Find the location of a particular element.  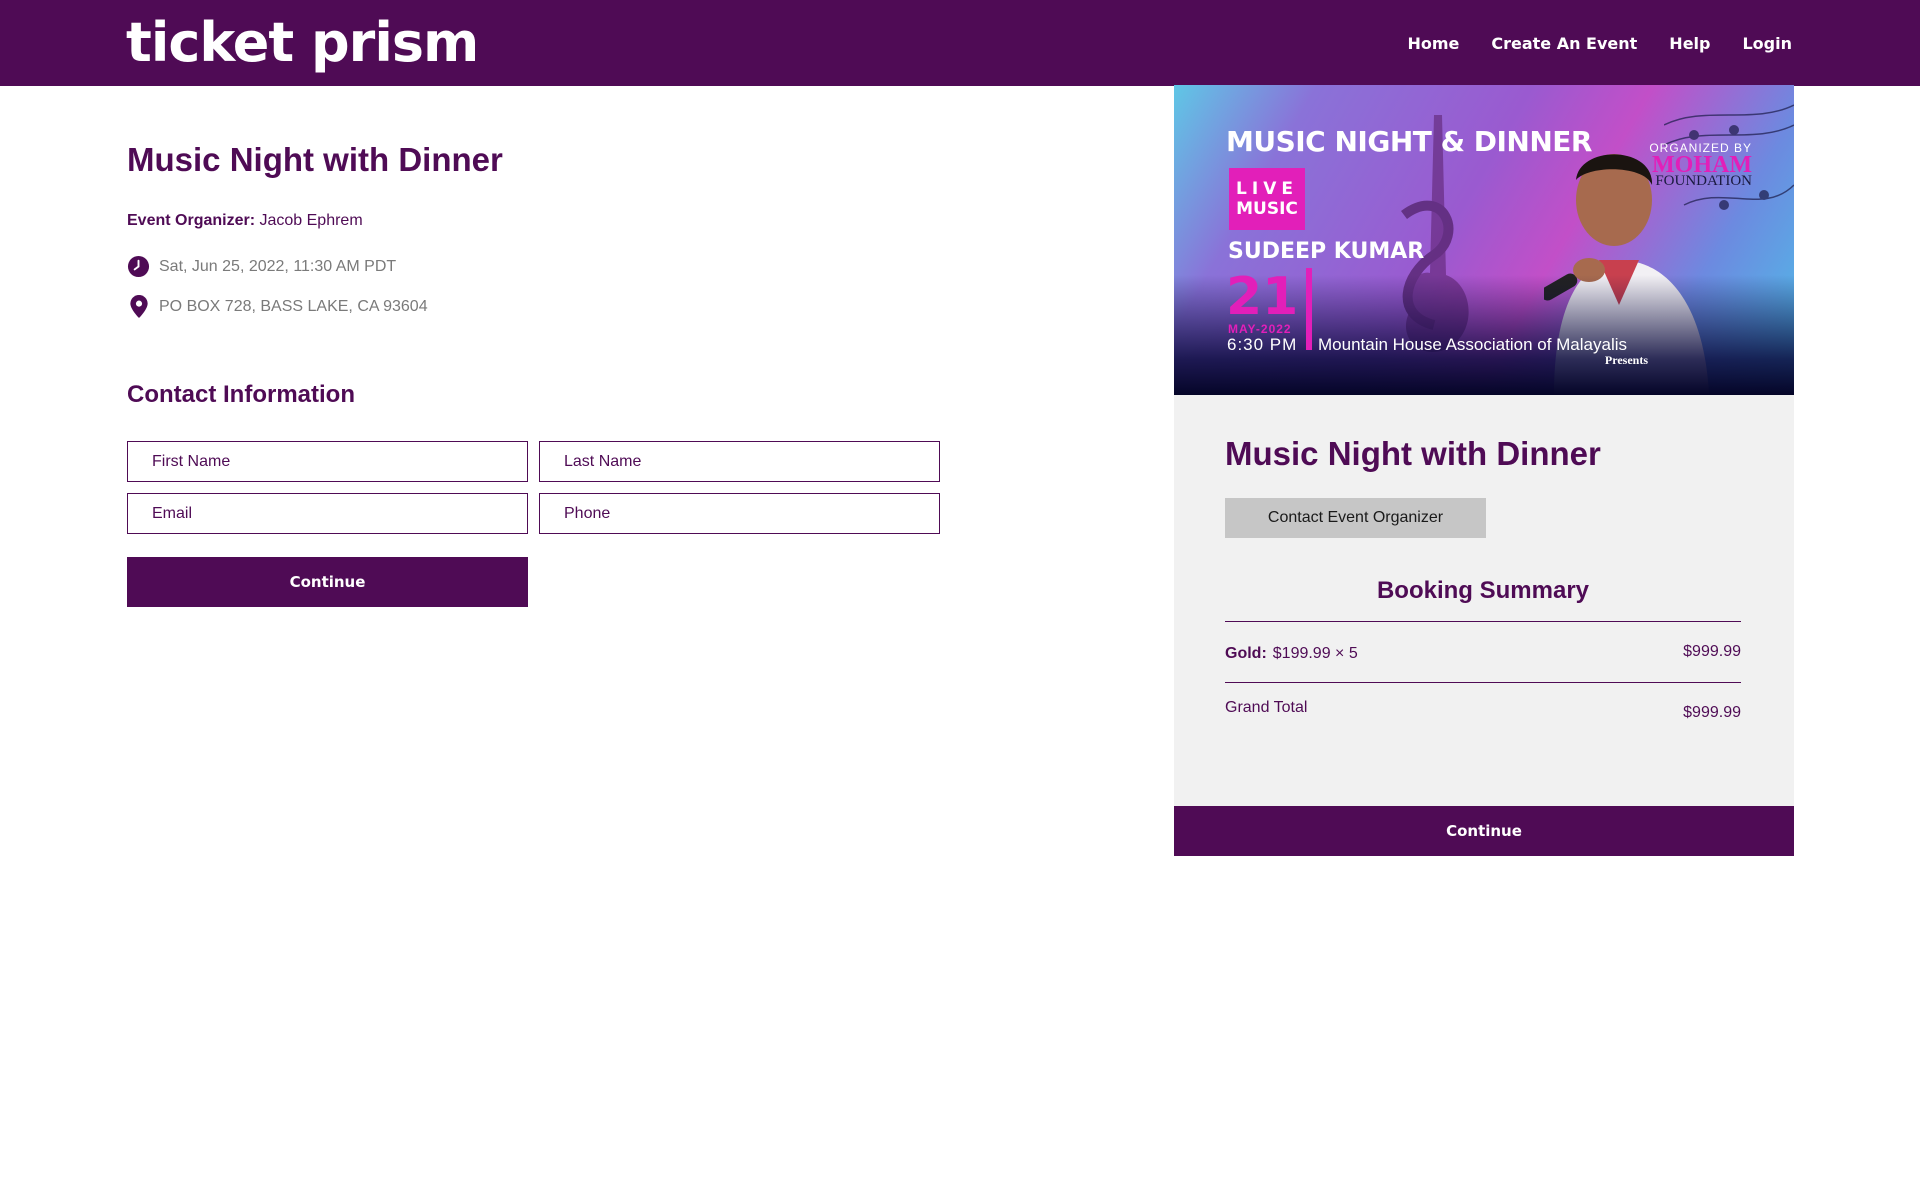

summary-divider-top is located at coordinates (1483, 621).